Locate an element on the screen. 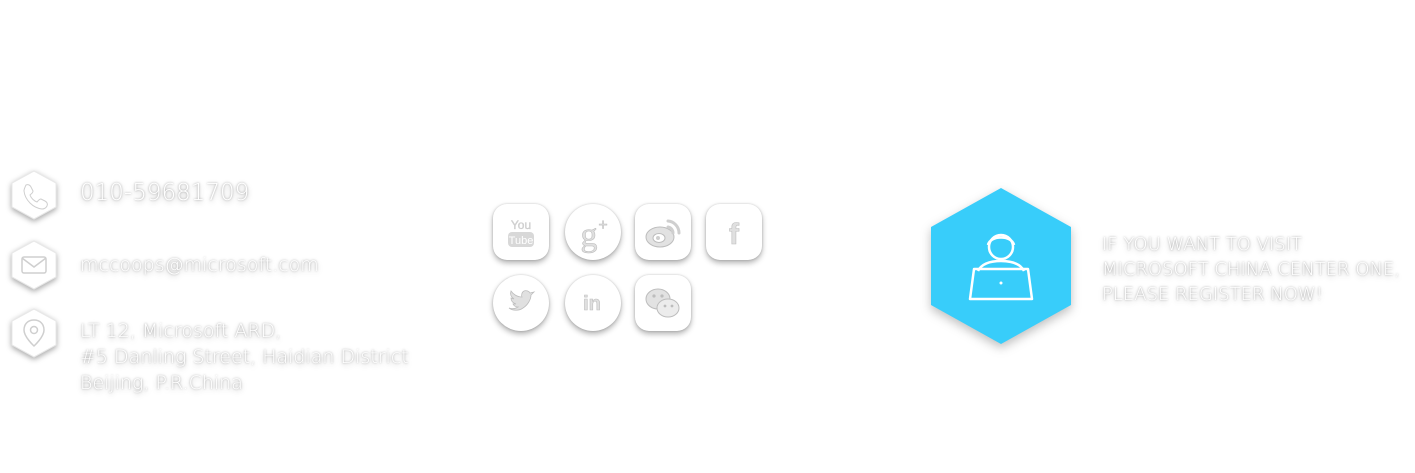 This screenshot has width=1415, height=473. facebook-icon: f is located at coordinates (734, 232).